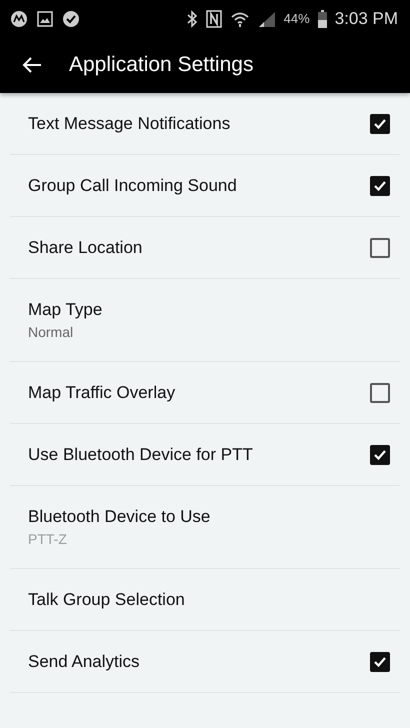 The height and width of the screenshot is (728, 410). I want to click on setting-summary: Normal, so click(51, 332).